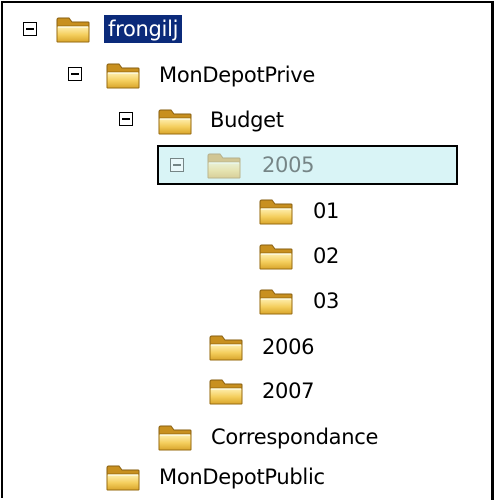  What do you see at coordinates (288, 347) in the screenshot?
I see `tree-item-2006: 2006` at bounding box center [288, 347].